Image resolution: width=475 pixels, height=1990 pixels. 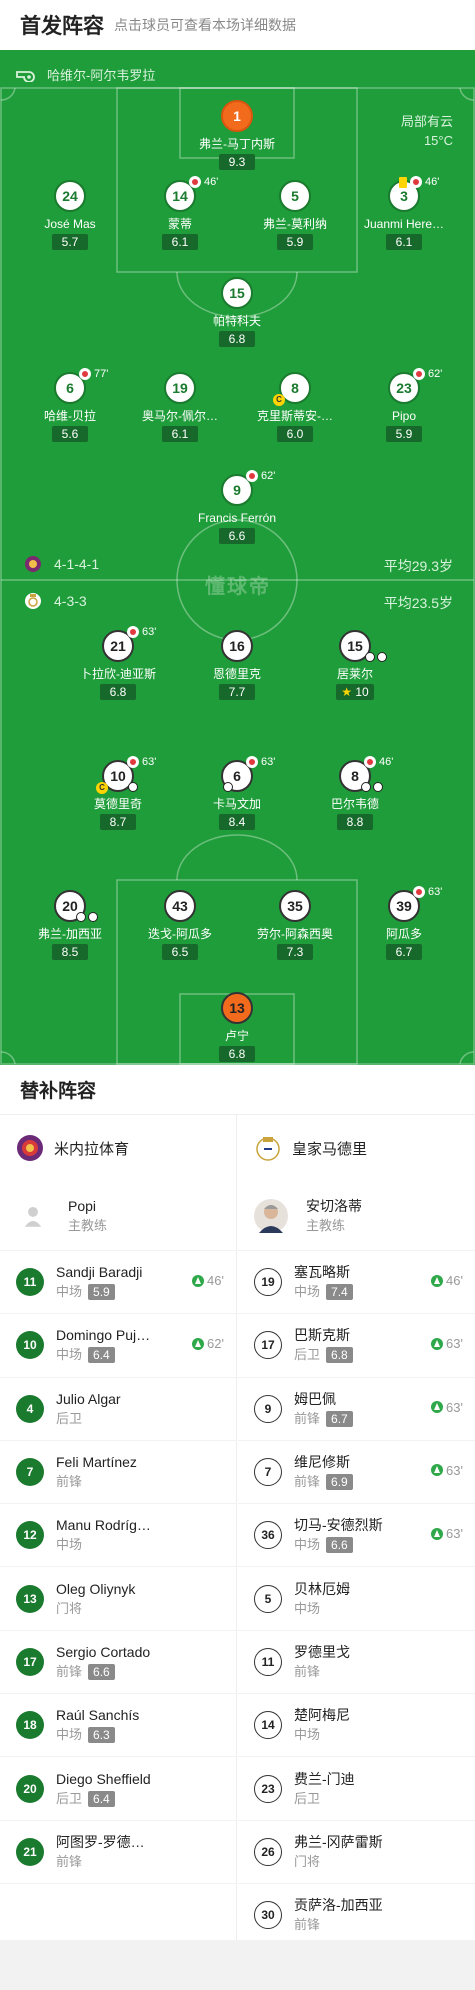 I want to click on home-player-14: 14 46' 蒙蒂 6.1, so click(x=180, y=213).